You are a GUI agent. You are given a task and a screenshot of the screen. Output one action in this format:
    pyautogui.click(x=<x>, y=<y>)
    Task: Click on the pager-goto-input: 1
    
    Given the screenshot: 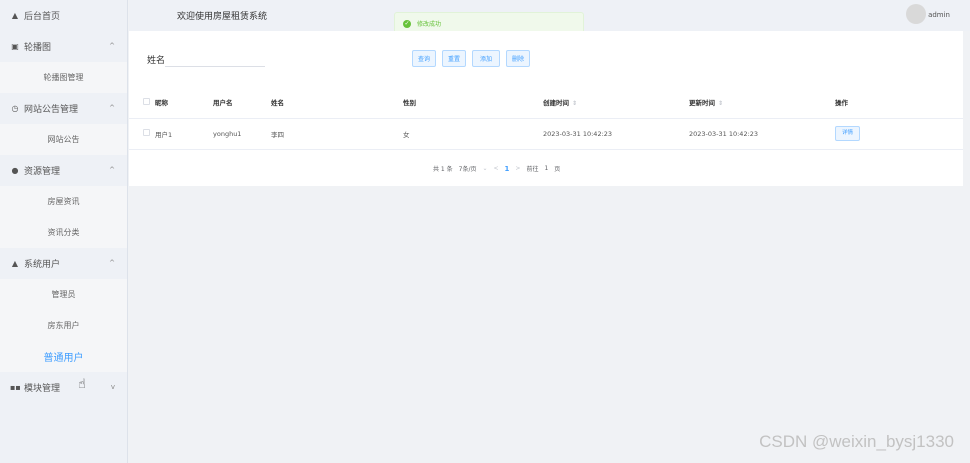 What is the action you would take?
    pyautogui.click(x=546, y=168)
    